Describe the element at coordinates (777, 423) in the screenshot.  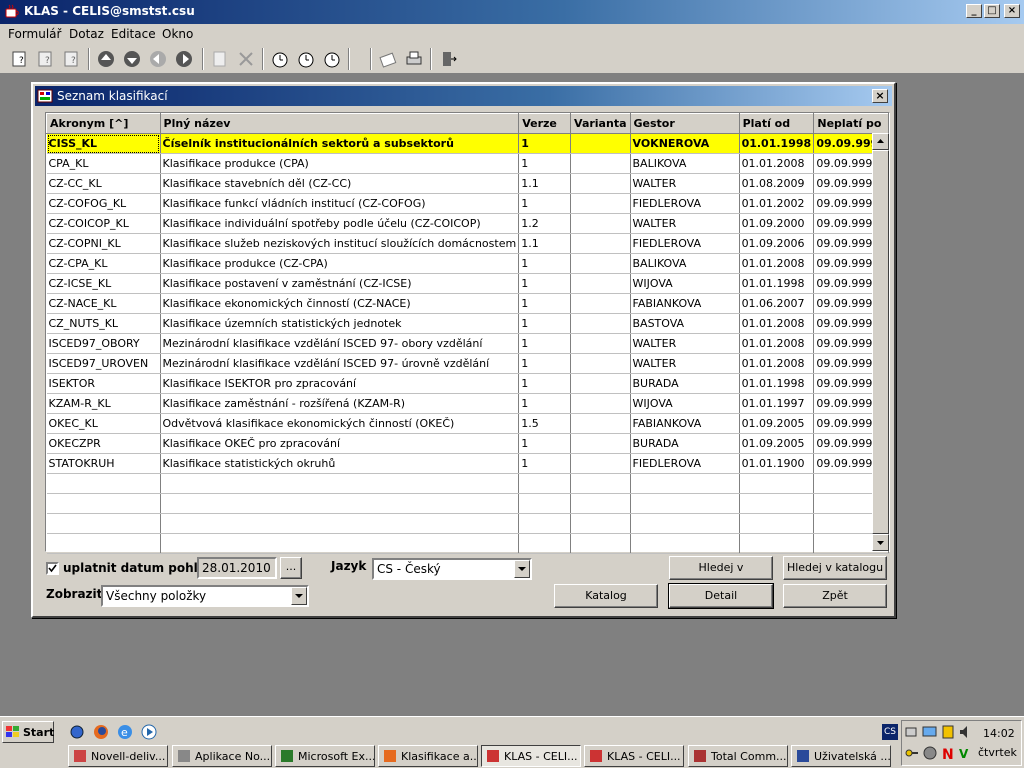
I see `table-cell: 01.09.2005` at that location.